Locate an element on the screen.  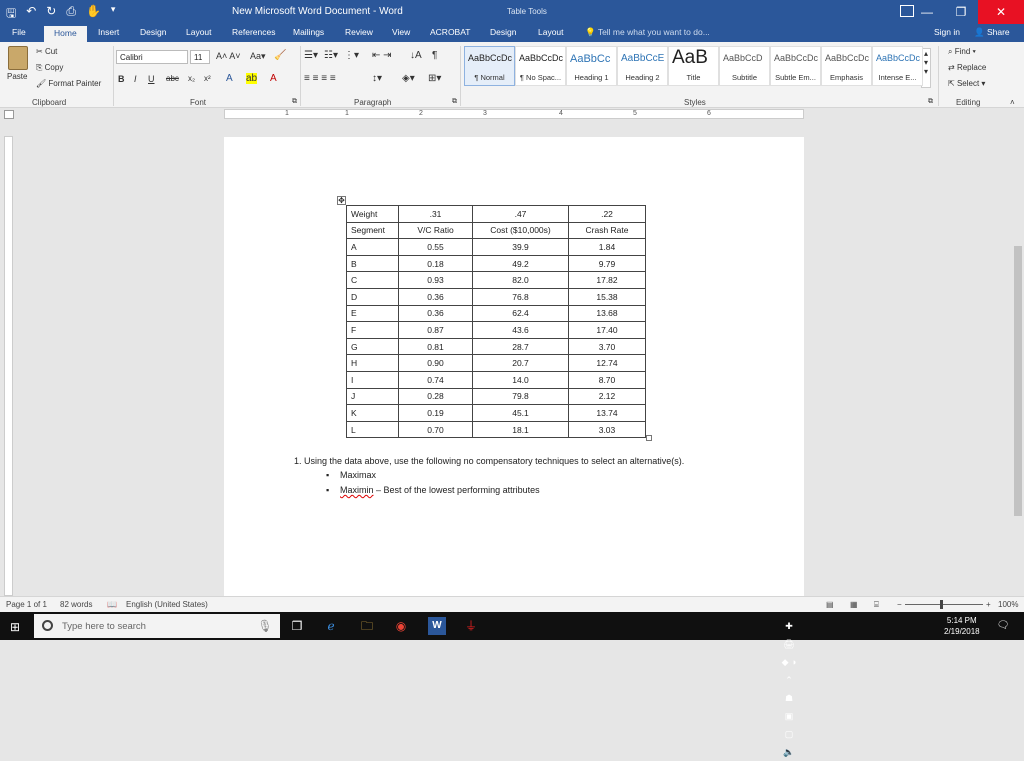
sign-in-link: Sign in is located at coordinates (947, 32).